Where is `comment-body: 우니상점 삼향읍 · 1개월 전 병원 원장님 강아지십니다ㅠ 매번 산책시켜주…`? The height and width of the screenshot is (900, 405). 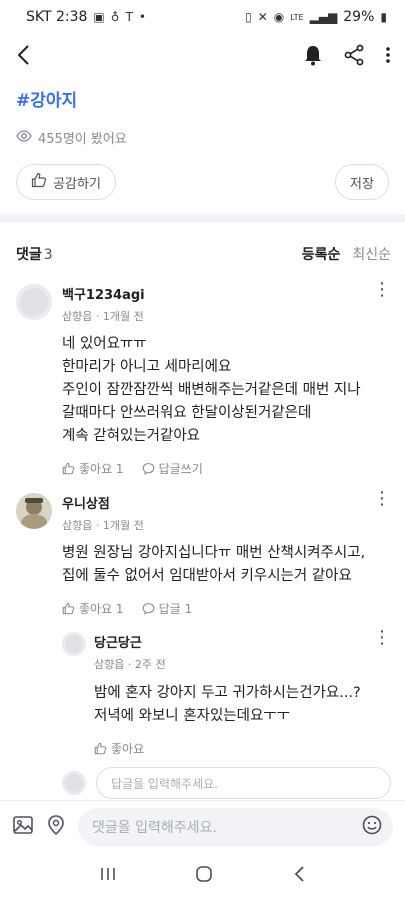 comment-body: 우니상점 삼향읍 · 1개월 전 병원 원장님 강아지십니다ㅠ 매번 산책시켜주… is located at coordinates (226, 555).